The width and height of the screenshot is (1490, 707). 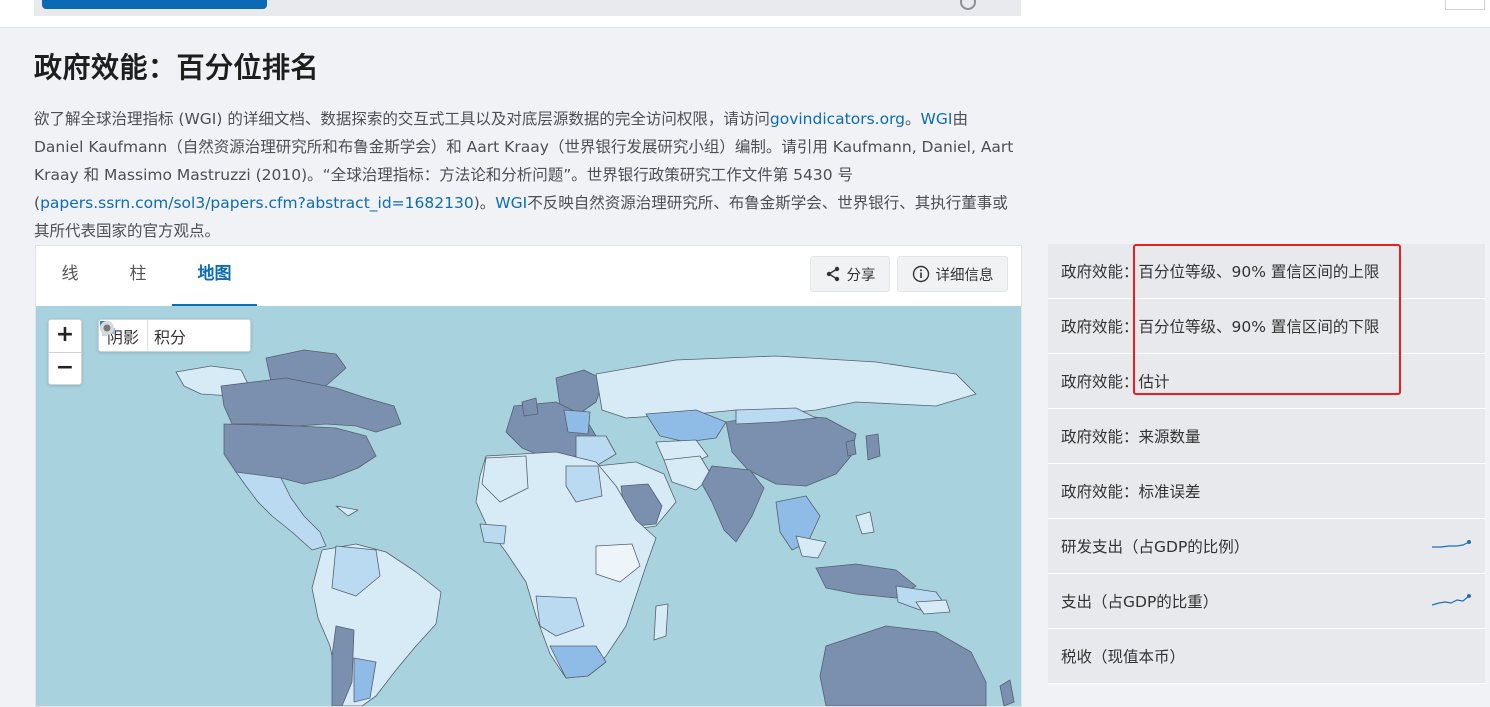 I want to click on share-button: 分享, so click(x=850, y=274).